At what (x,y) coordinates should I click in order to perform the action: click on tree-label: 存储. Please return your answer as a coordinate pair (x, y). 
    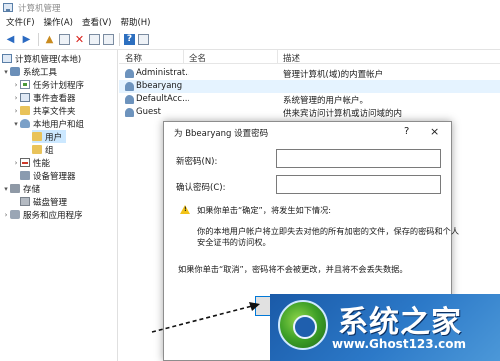
    Looking at the image, I should click on (32, 189).